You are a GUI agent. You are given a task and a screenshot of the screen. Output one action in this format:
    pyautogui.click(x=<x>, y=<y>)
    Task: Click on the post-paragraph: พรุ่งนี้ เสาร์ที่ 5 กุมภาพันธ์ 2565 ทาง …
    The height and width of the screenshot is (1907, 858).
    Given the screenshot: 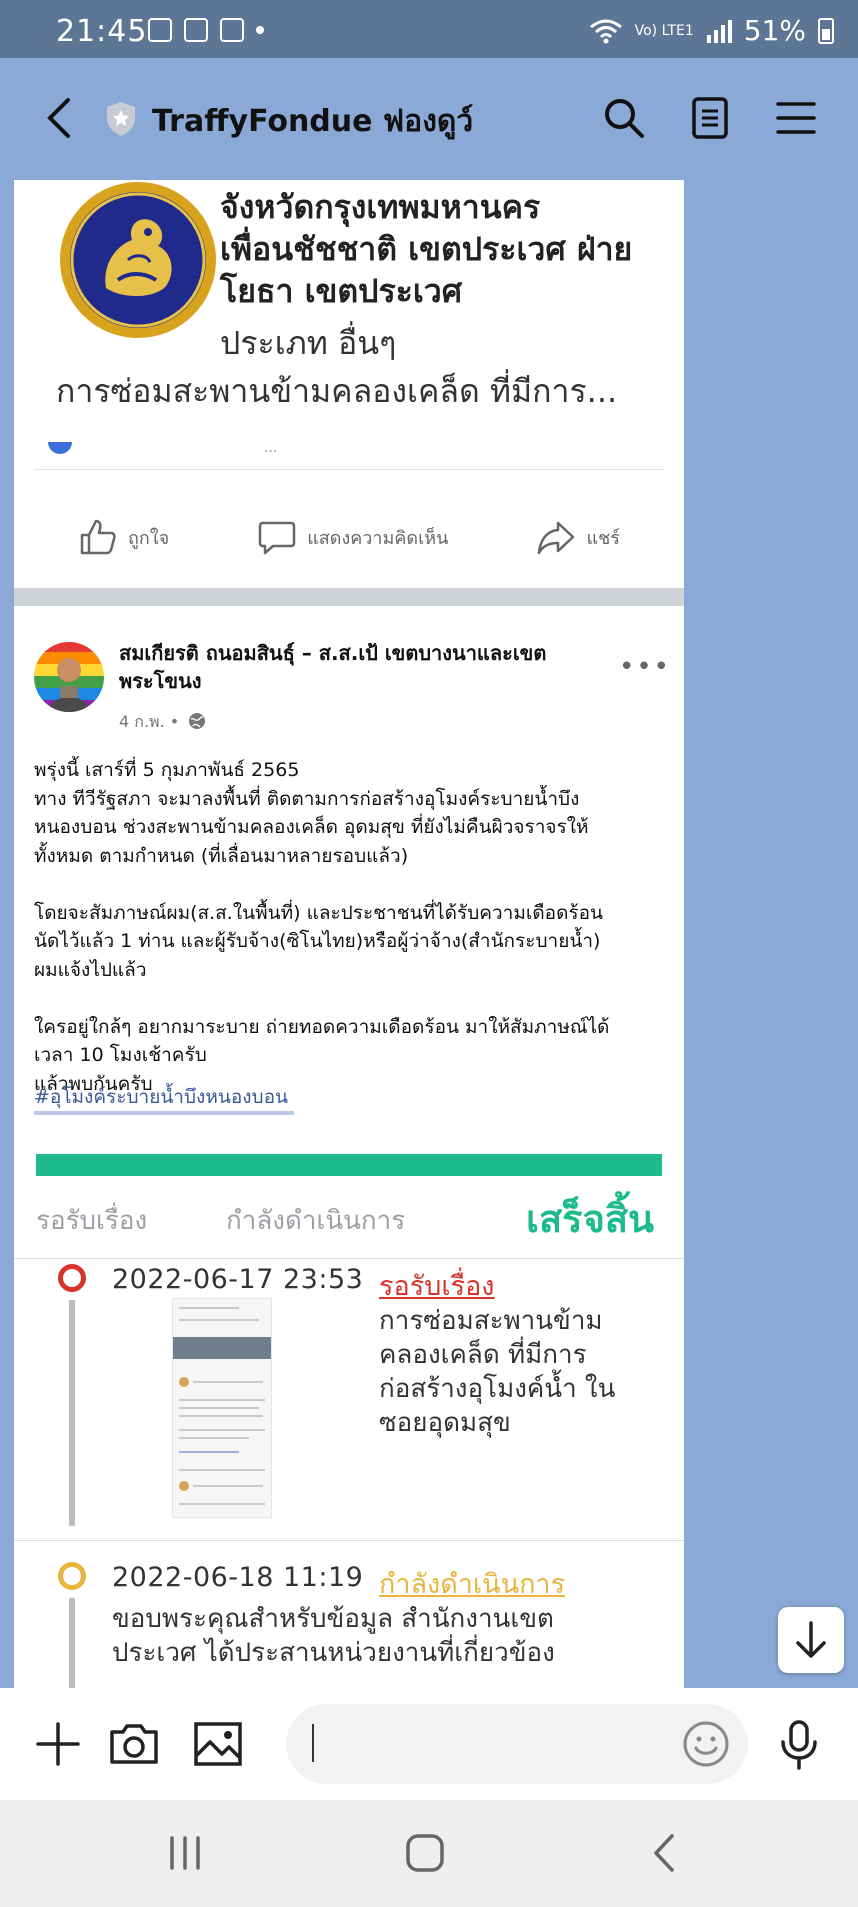 What is the action you would take?
    pyautogui.click(x=311, y=813)
    